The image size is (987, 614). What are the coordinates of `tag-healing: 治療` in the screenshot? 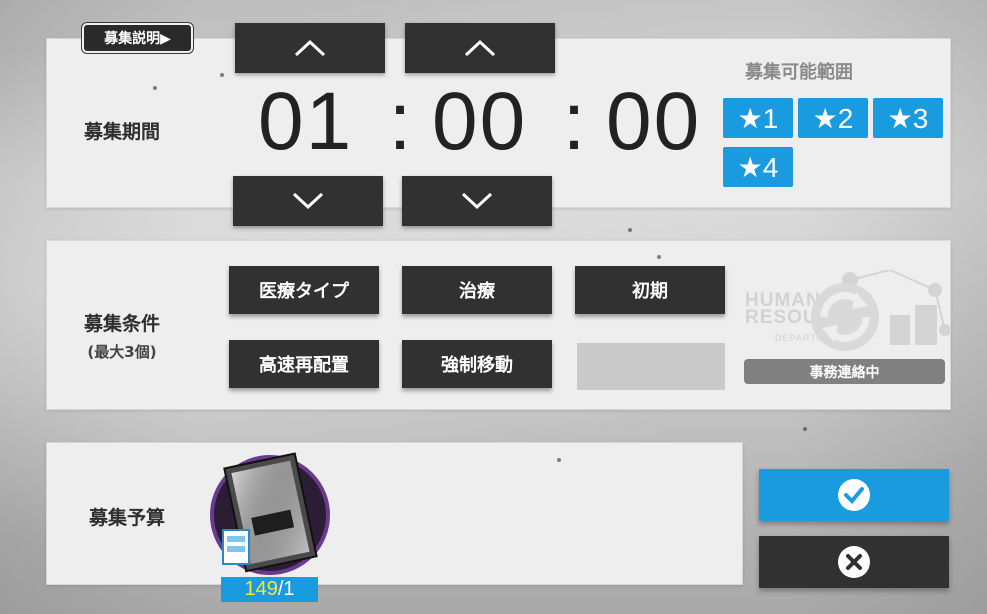 It's located at (477, 290).